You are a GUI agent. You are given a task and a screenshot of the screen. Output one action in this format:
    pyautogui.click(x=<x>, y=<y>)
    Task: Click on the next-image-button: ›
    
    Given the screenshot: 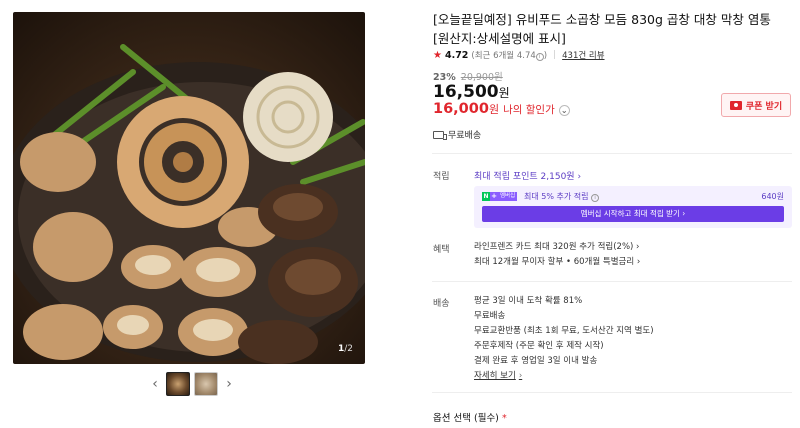 What is the action you would take?
    pyautogui.click(x=229, y=384)
    